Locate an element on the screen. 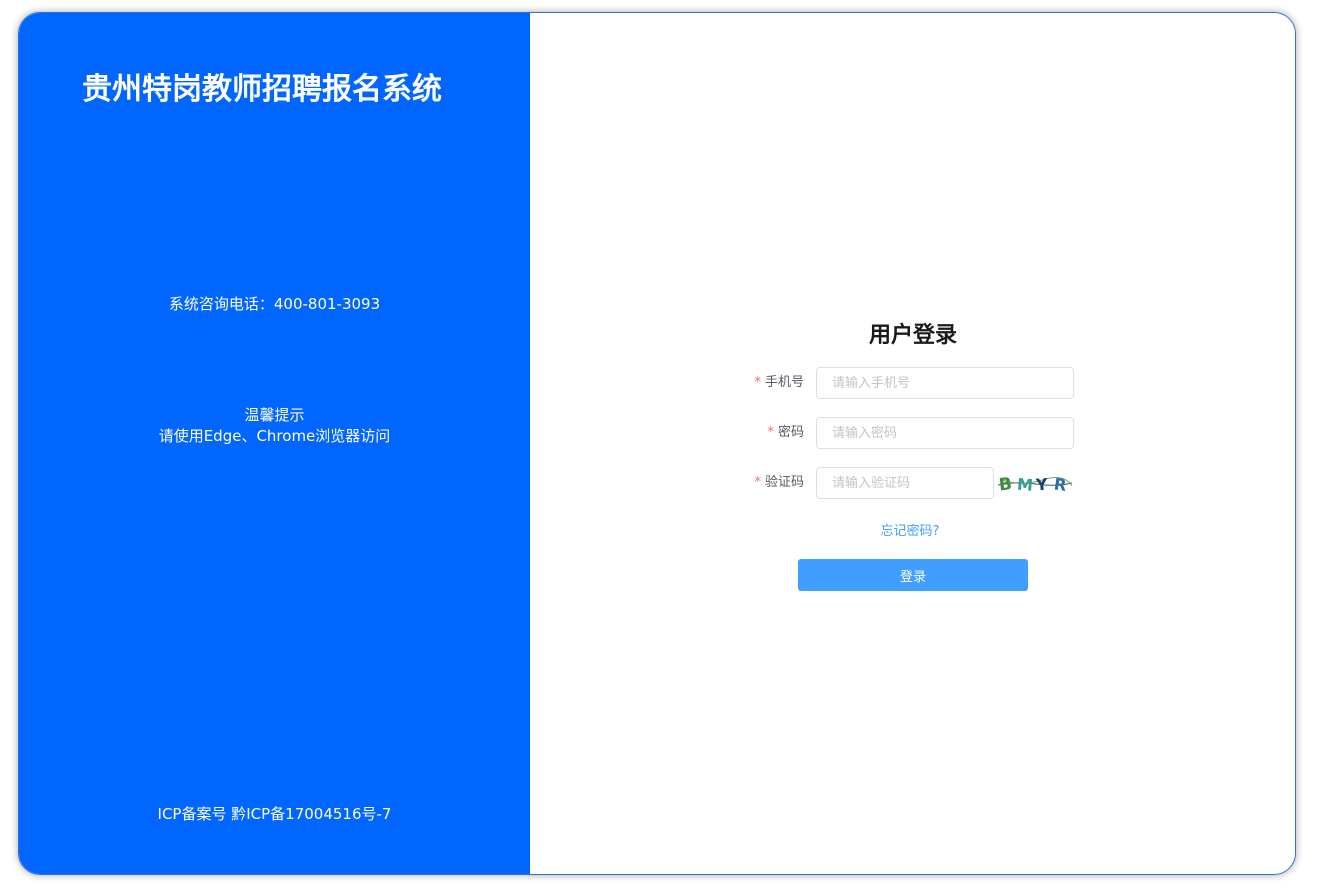  login-button: 登录 is located at coordinates (913, 575).